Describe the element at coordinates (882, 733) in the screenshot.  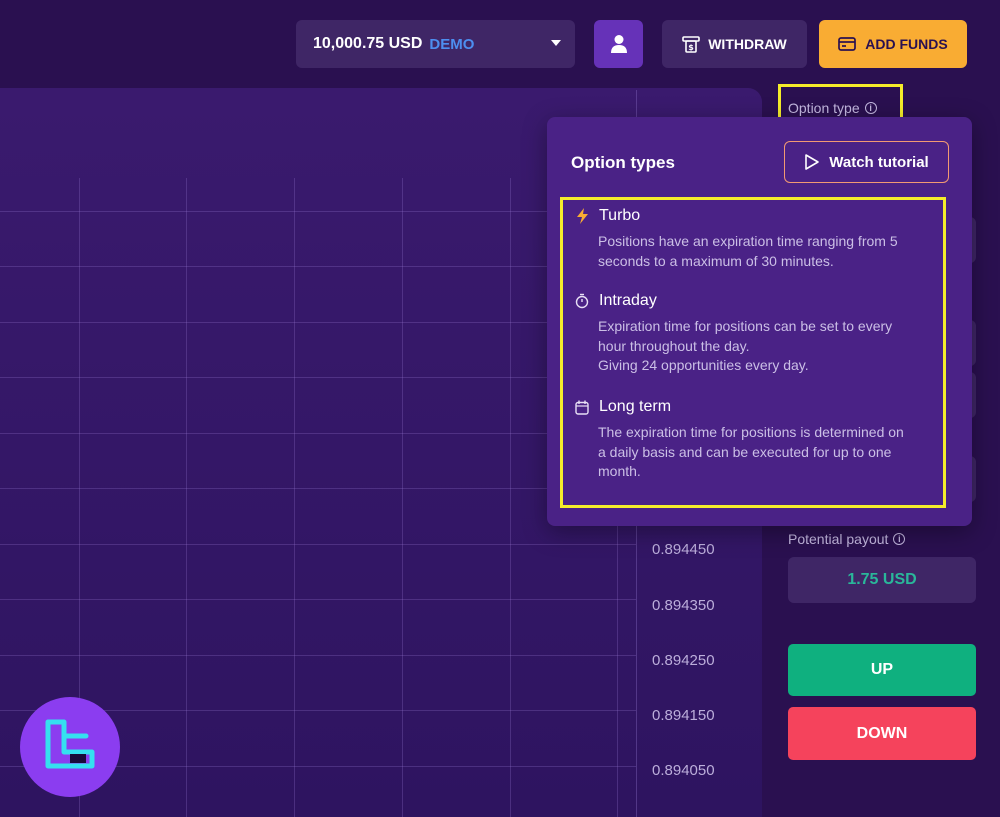
I see `down-button: DOWN` at that location.